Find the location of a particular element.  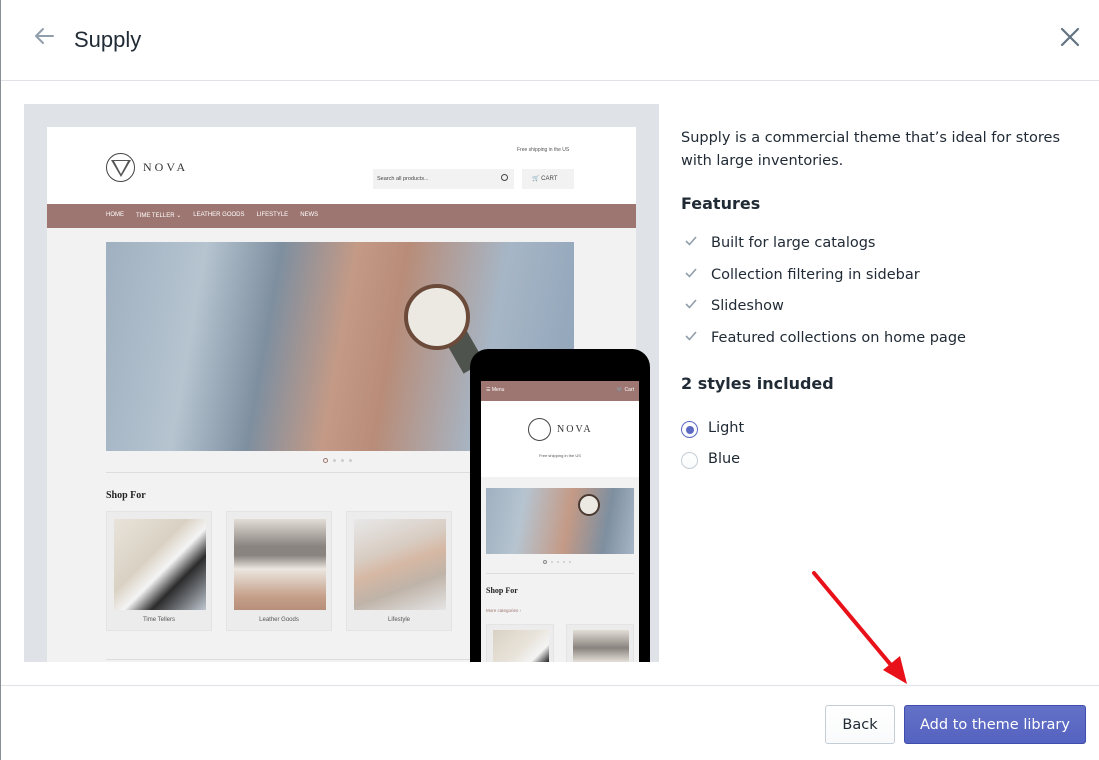

store-logo-triangle-inner is located at coordinates (121, 167).